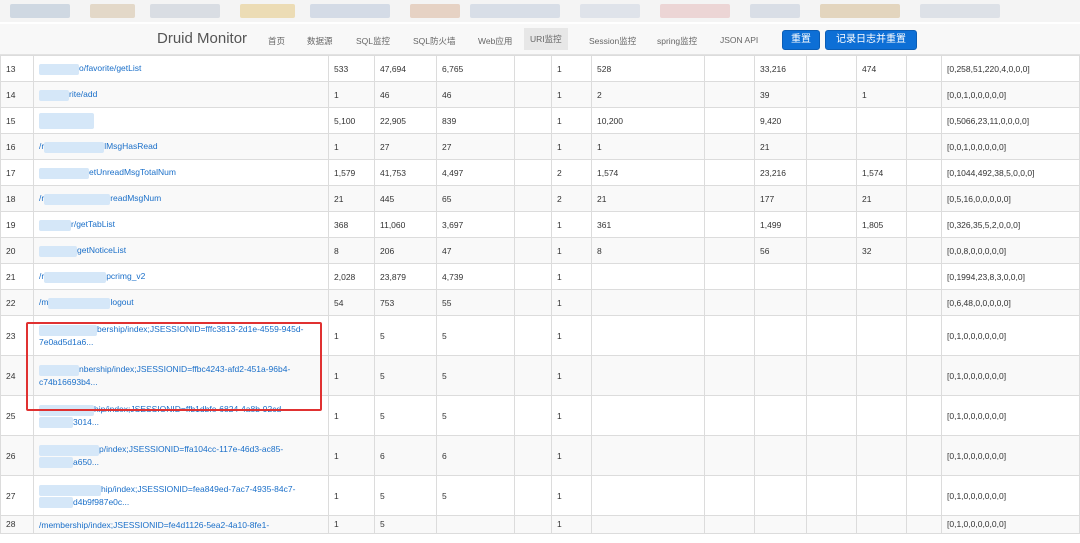  Describe the element at coordinates (405, 120) in the screenshot. I see `total-time: 22,905` at that location.